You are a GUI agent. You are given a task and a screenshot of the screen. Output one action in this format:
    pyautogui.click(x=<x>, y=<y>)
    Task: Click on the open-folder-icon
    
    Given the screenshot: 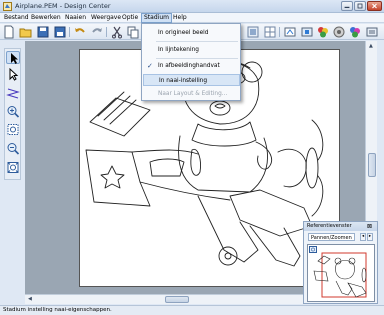 What is the action you would take?
    pyautogui.click(x=26, y=32)
    